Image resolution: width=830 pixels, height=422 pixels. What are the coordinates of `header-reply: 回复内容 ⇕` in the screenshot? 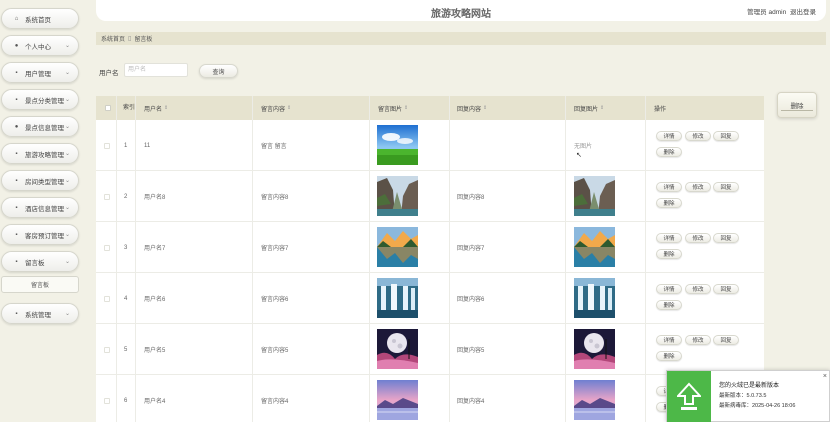 It's located at (472, 108).